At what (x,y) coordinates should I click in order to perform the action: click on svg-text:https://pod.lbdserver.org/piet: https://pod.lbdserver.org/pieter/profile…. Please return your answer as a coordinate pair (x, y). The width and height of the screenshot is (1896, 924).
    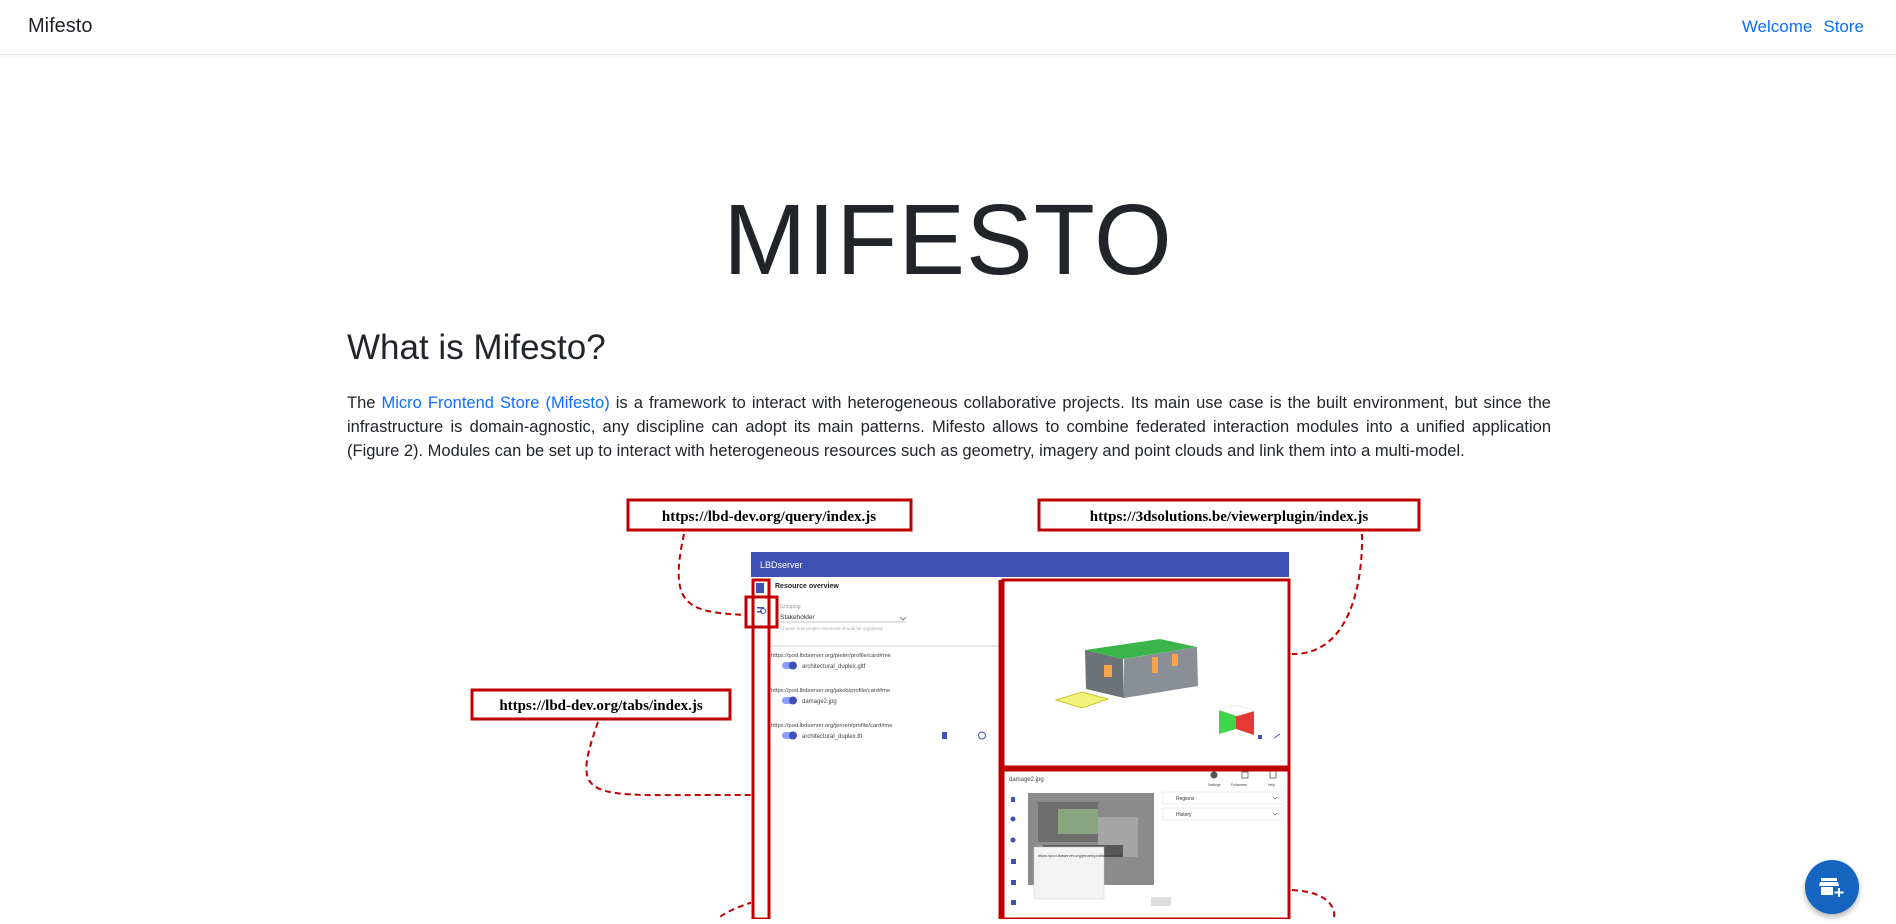
    Looking at the image, I should click on (831, 656).